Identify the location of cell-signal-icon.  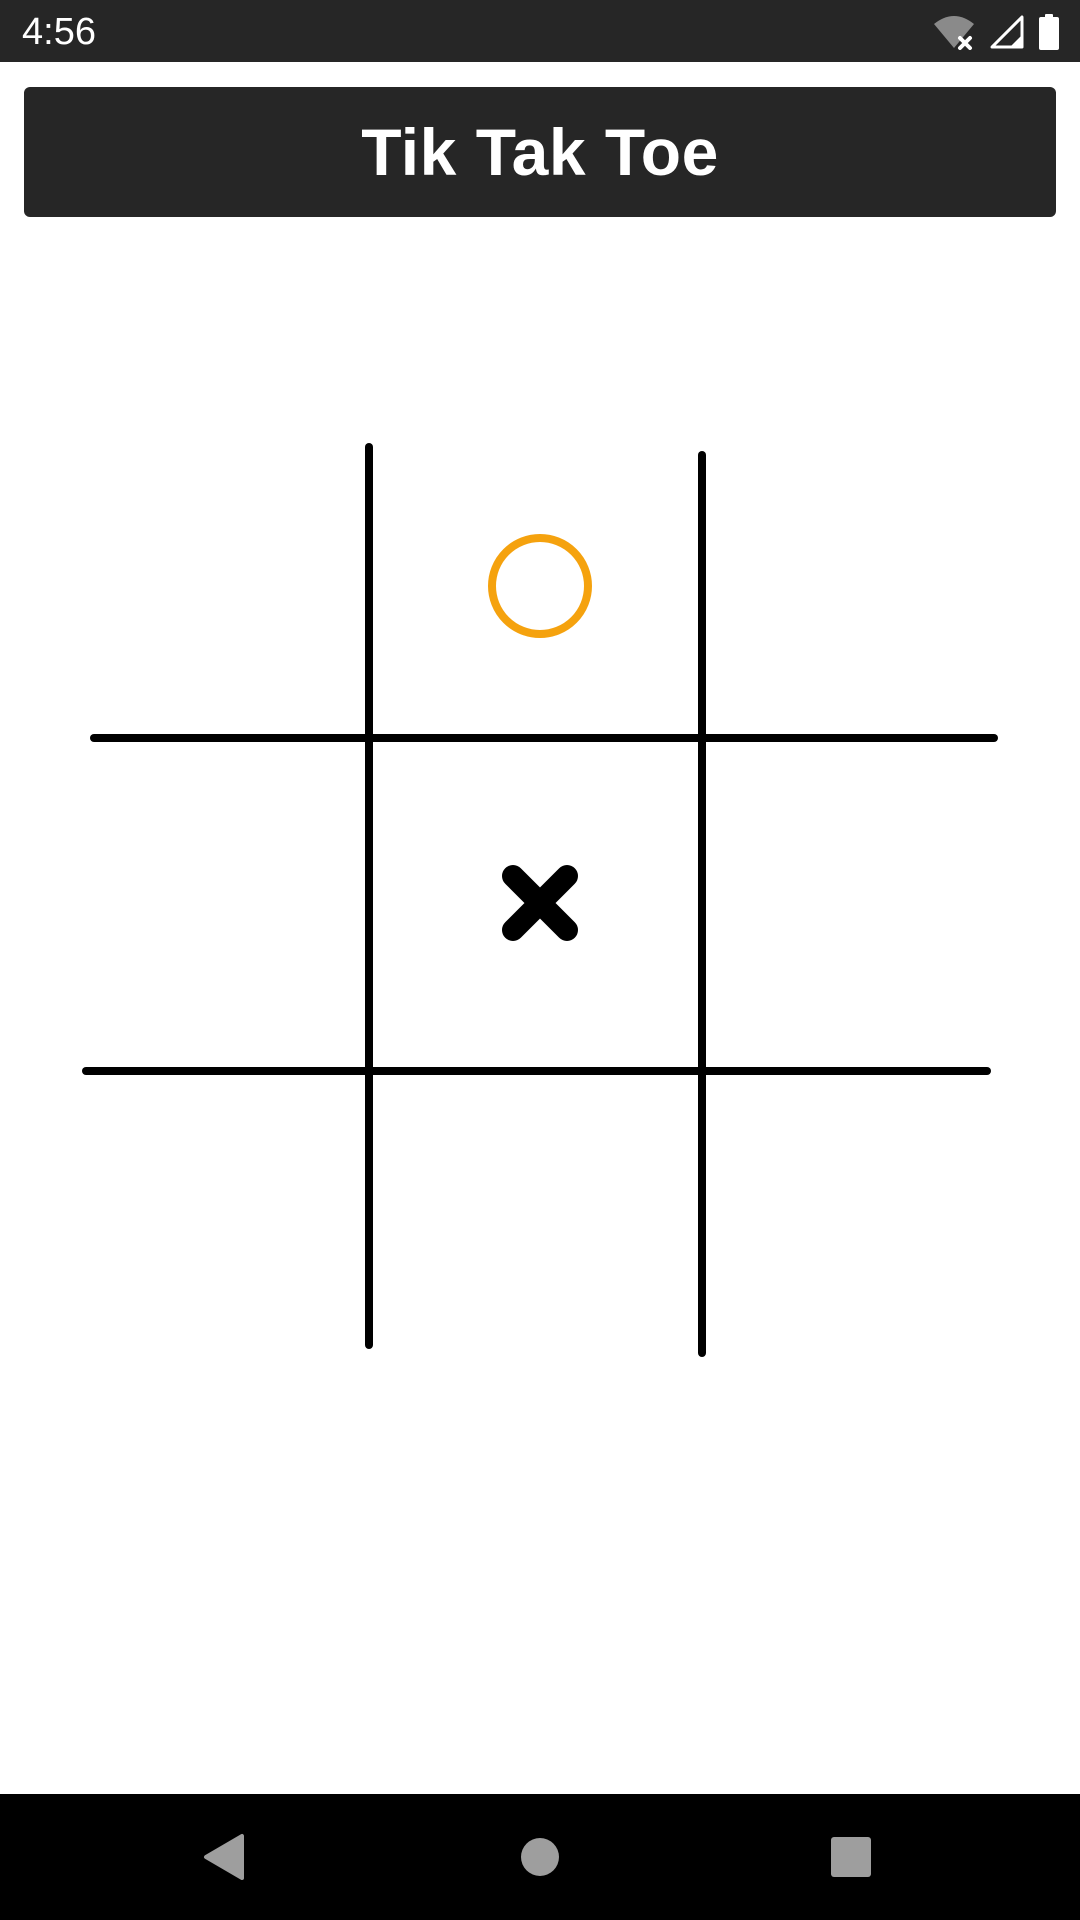
(1007, 32).